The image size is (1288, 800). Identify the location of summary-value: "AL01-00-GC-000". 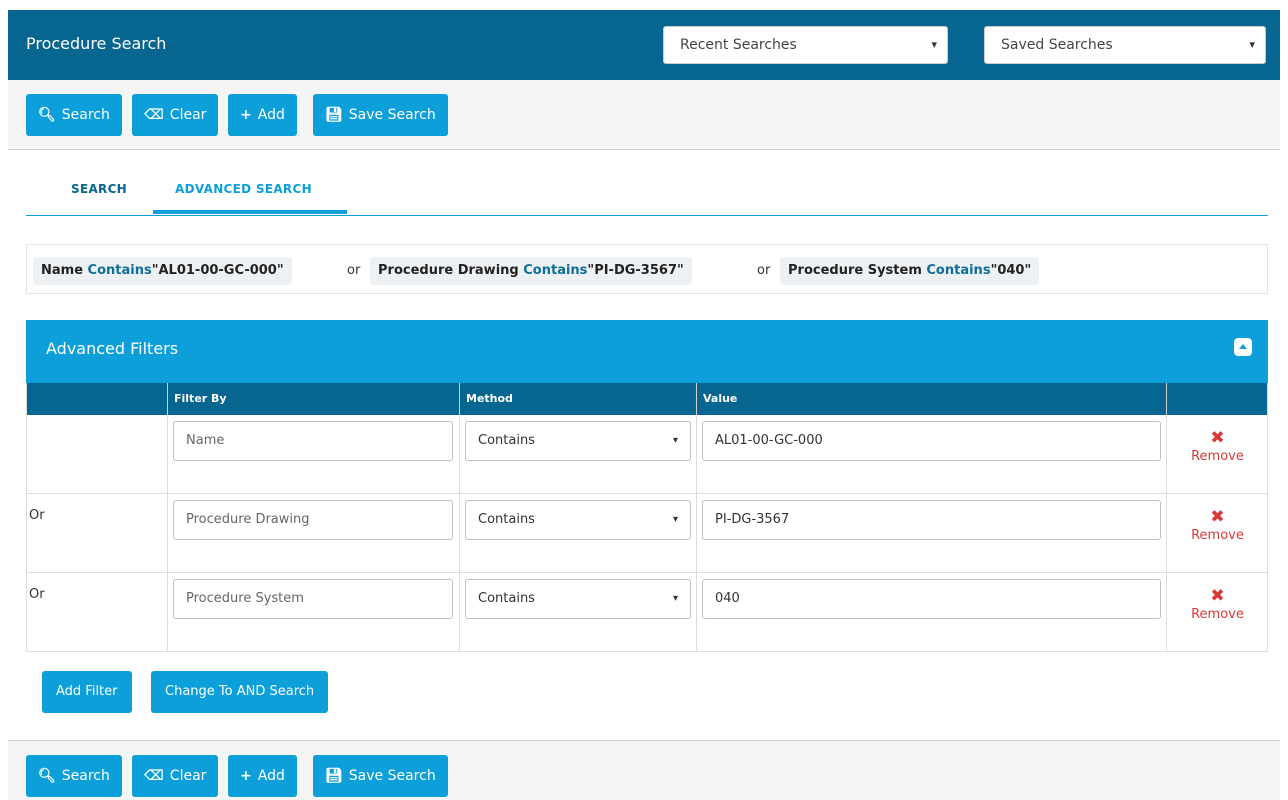
(217, 270).